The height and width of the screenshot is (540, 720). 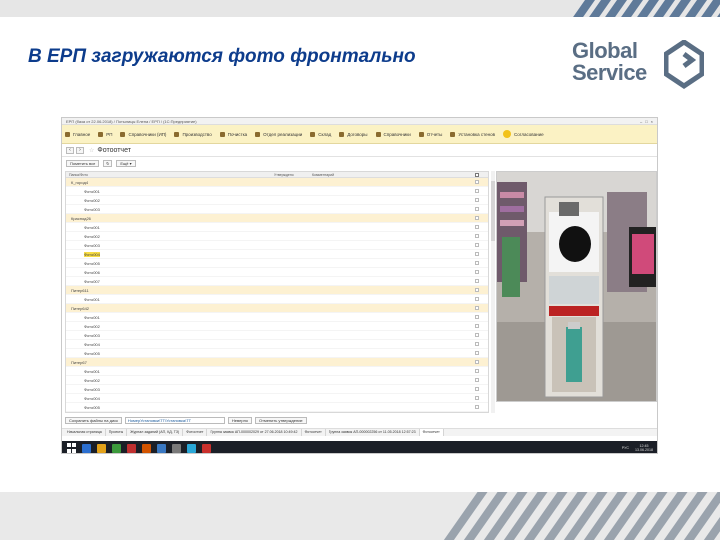 I want to click on tree-folder-row: Питер67, so click(x=277, y=362).